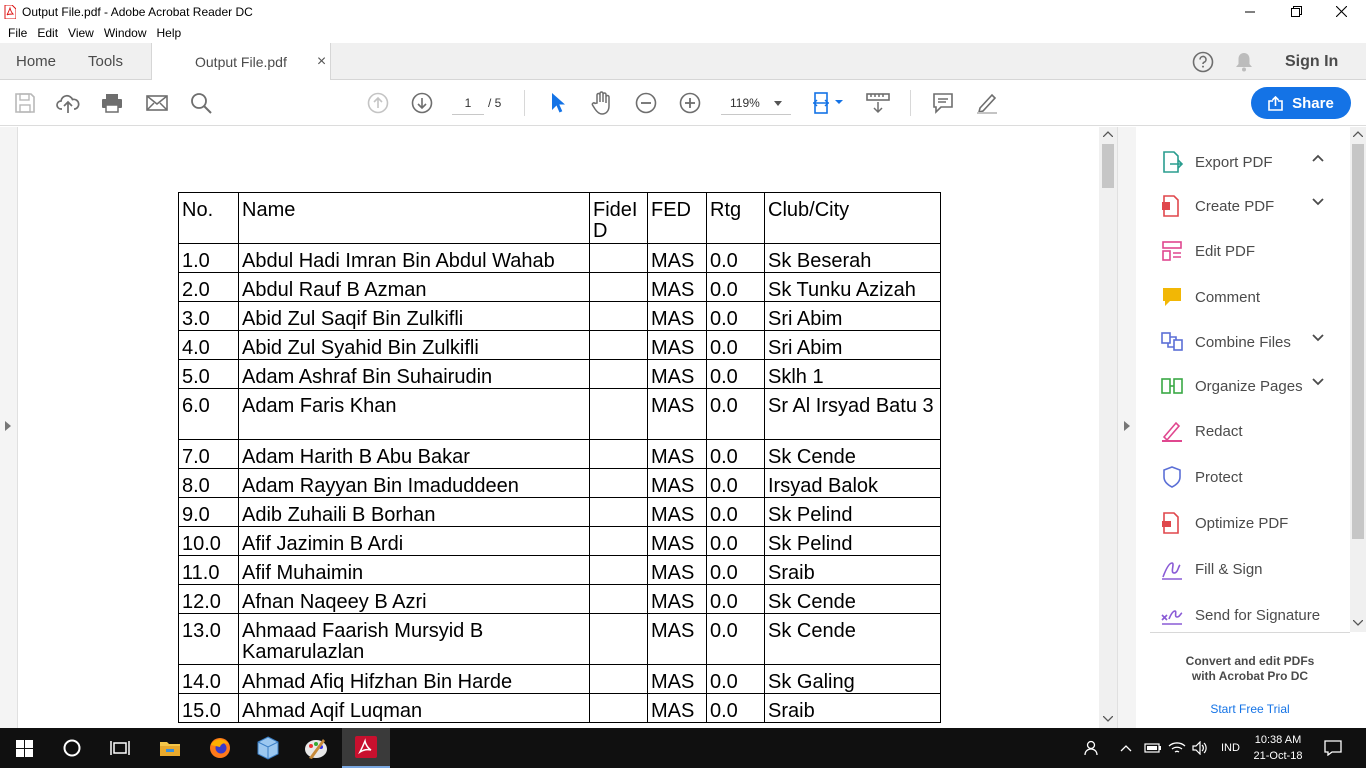  What do you see at coordinates (81, 33) in the screenshot?
I see `menu-view: View` at bounding box center [81, 33].